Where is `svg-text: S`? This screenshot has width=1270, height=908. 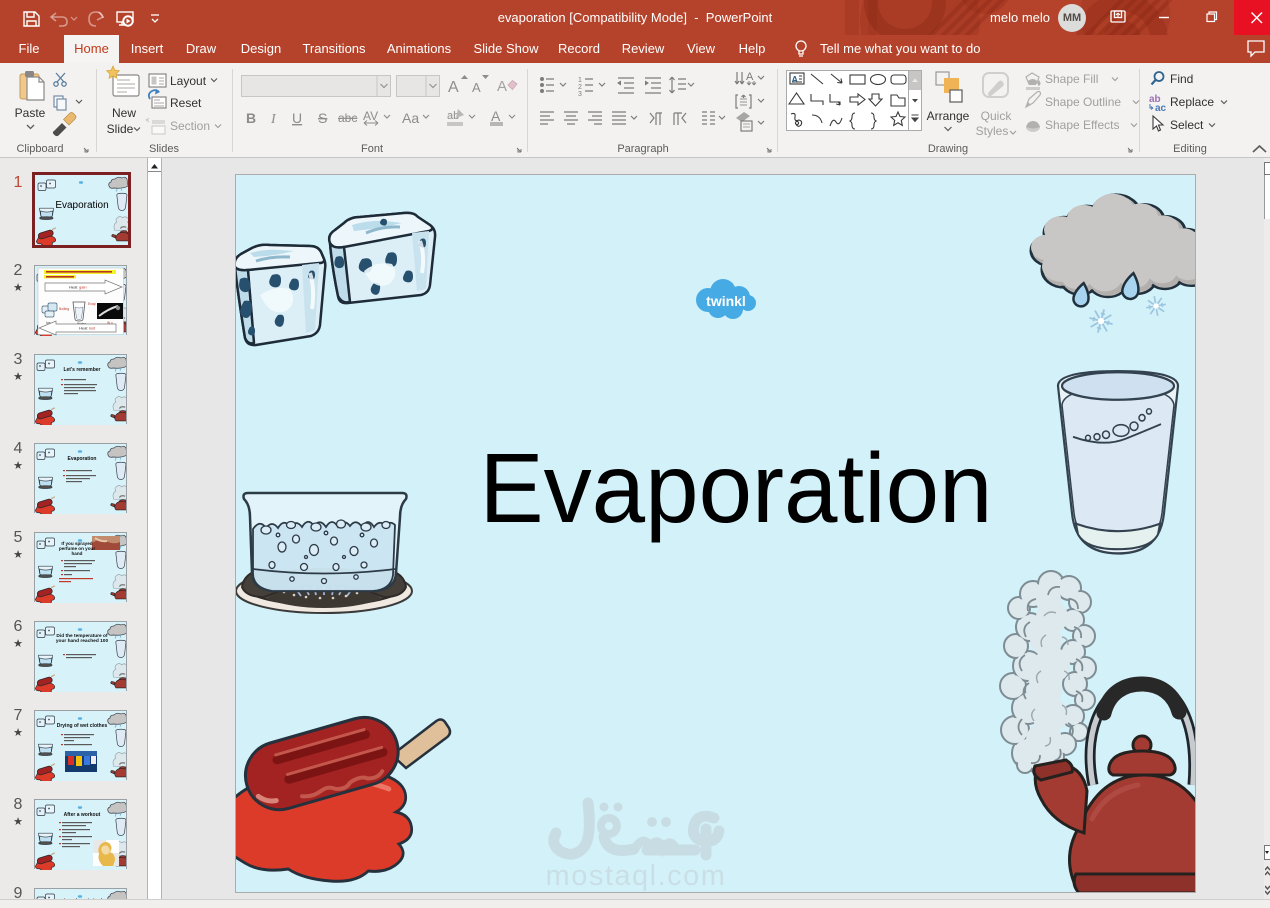
svg-text: S is located at coordinates (322, 118).